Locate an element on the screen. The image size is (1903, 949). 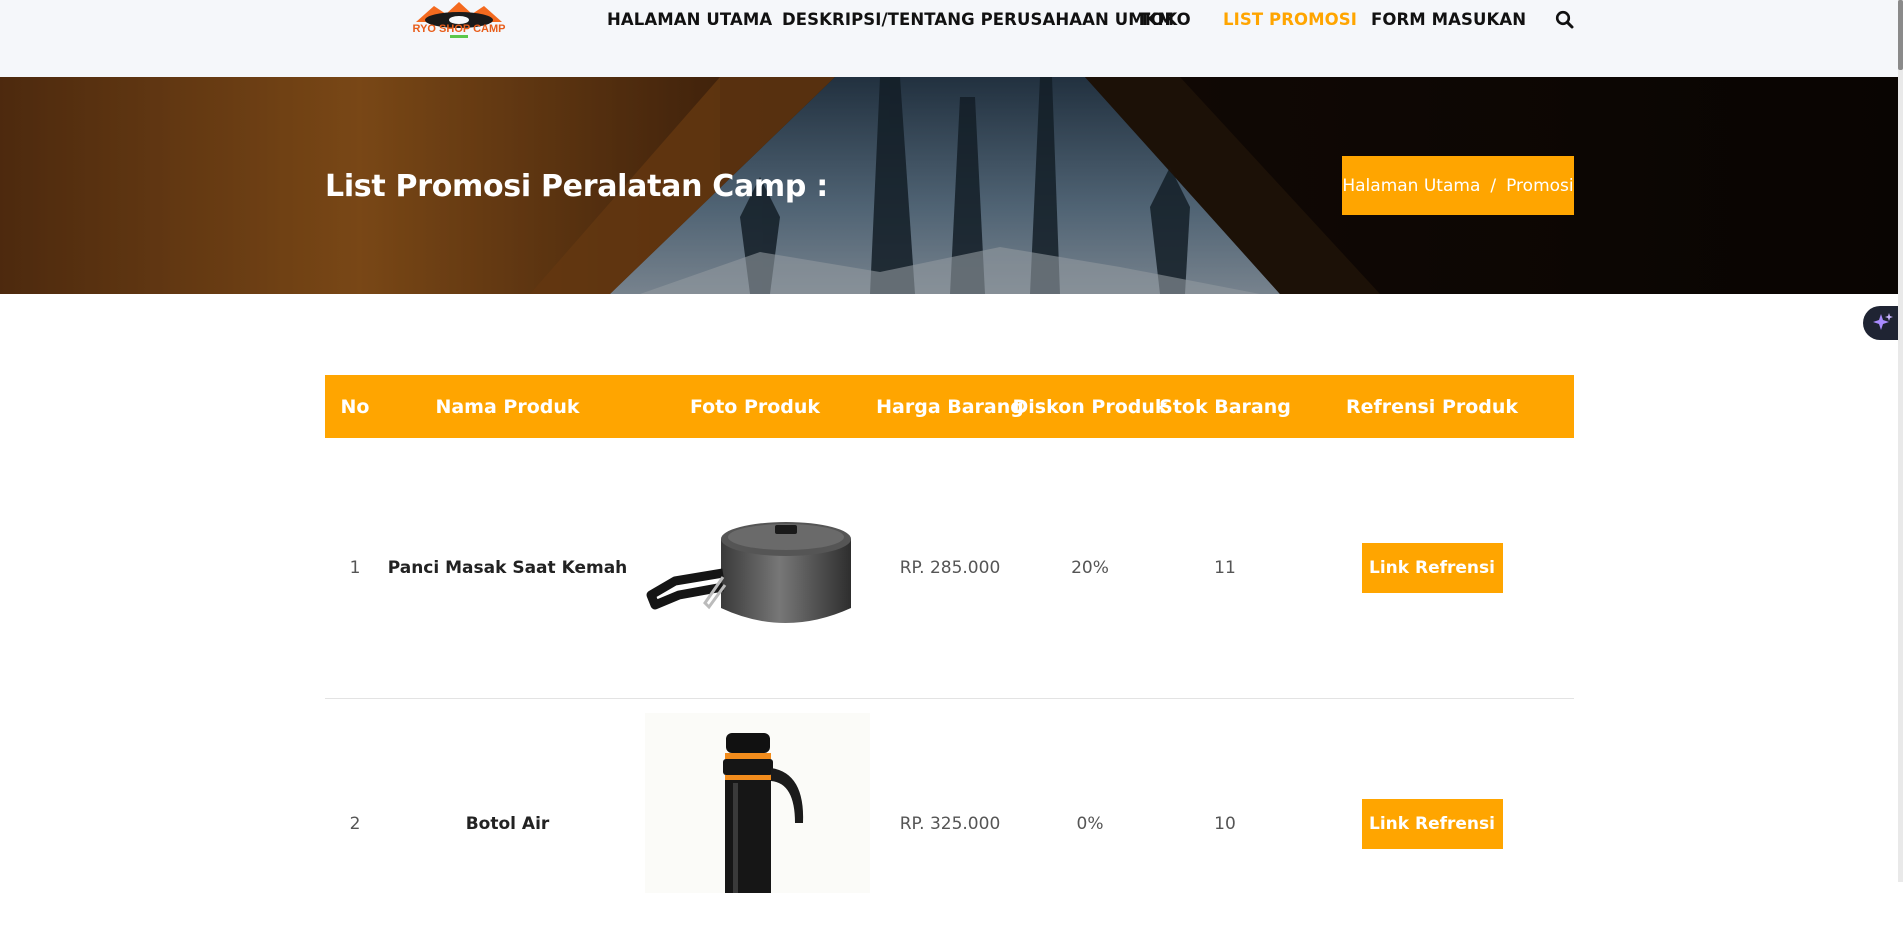
page-title: List Promosi Peralatan Camp : is located at coordinates (576, 186).